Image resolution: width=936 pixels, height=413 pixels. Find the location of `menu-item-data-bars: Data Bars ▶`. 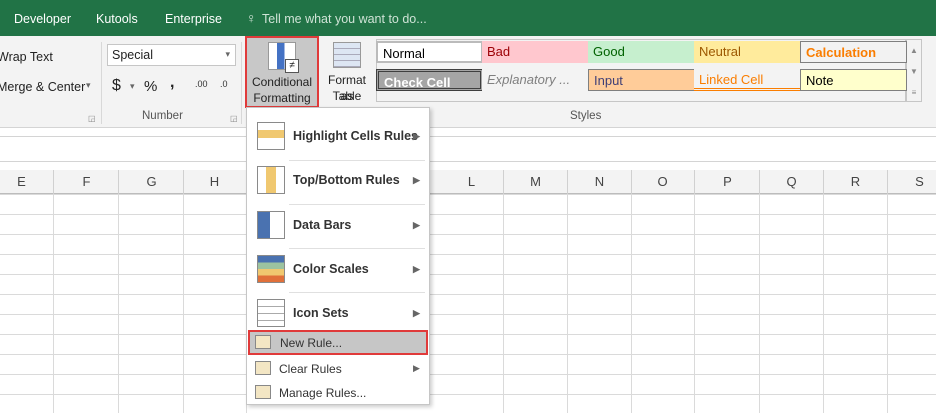

menu-item-data-bars: Data Bars ▶ is located at coordinates (338, 225).